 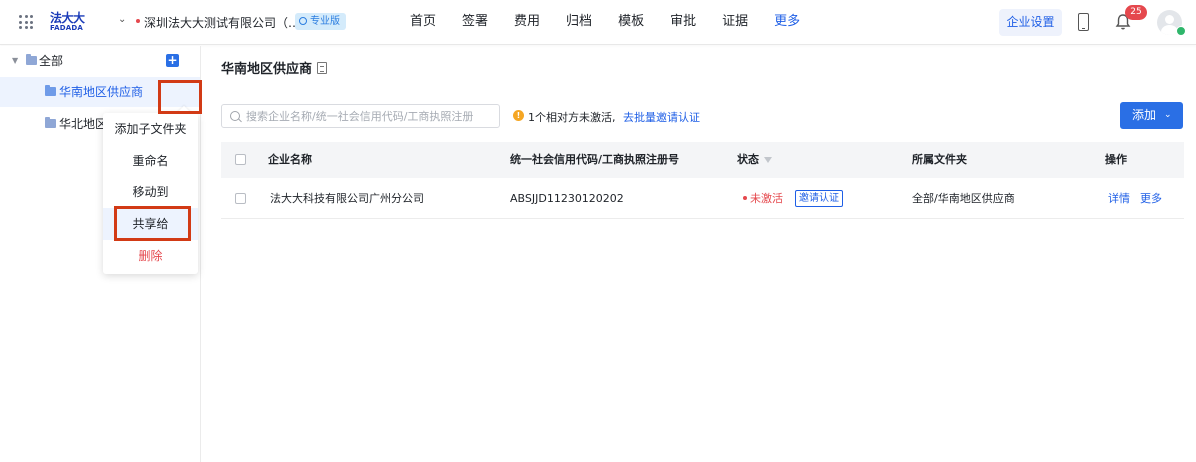 I want to click on warning-icon: !, so click(x=518, y=115).